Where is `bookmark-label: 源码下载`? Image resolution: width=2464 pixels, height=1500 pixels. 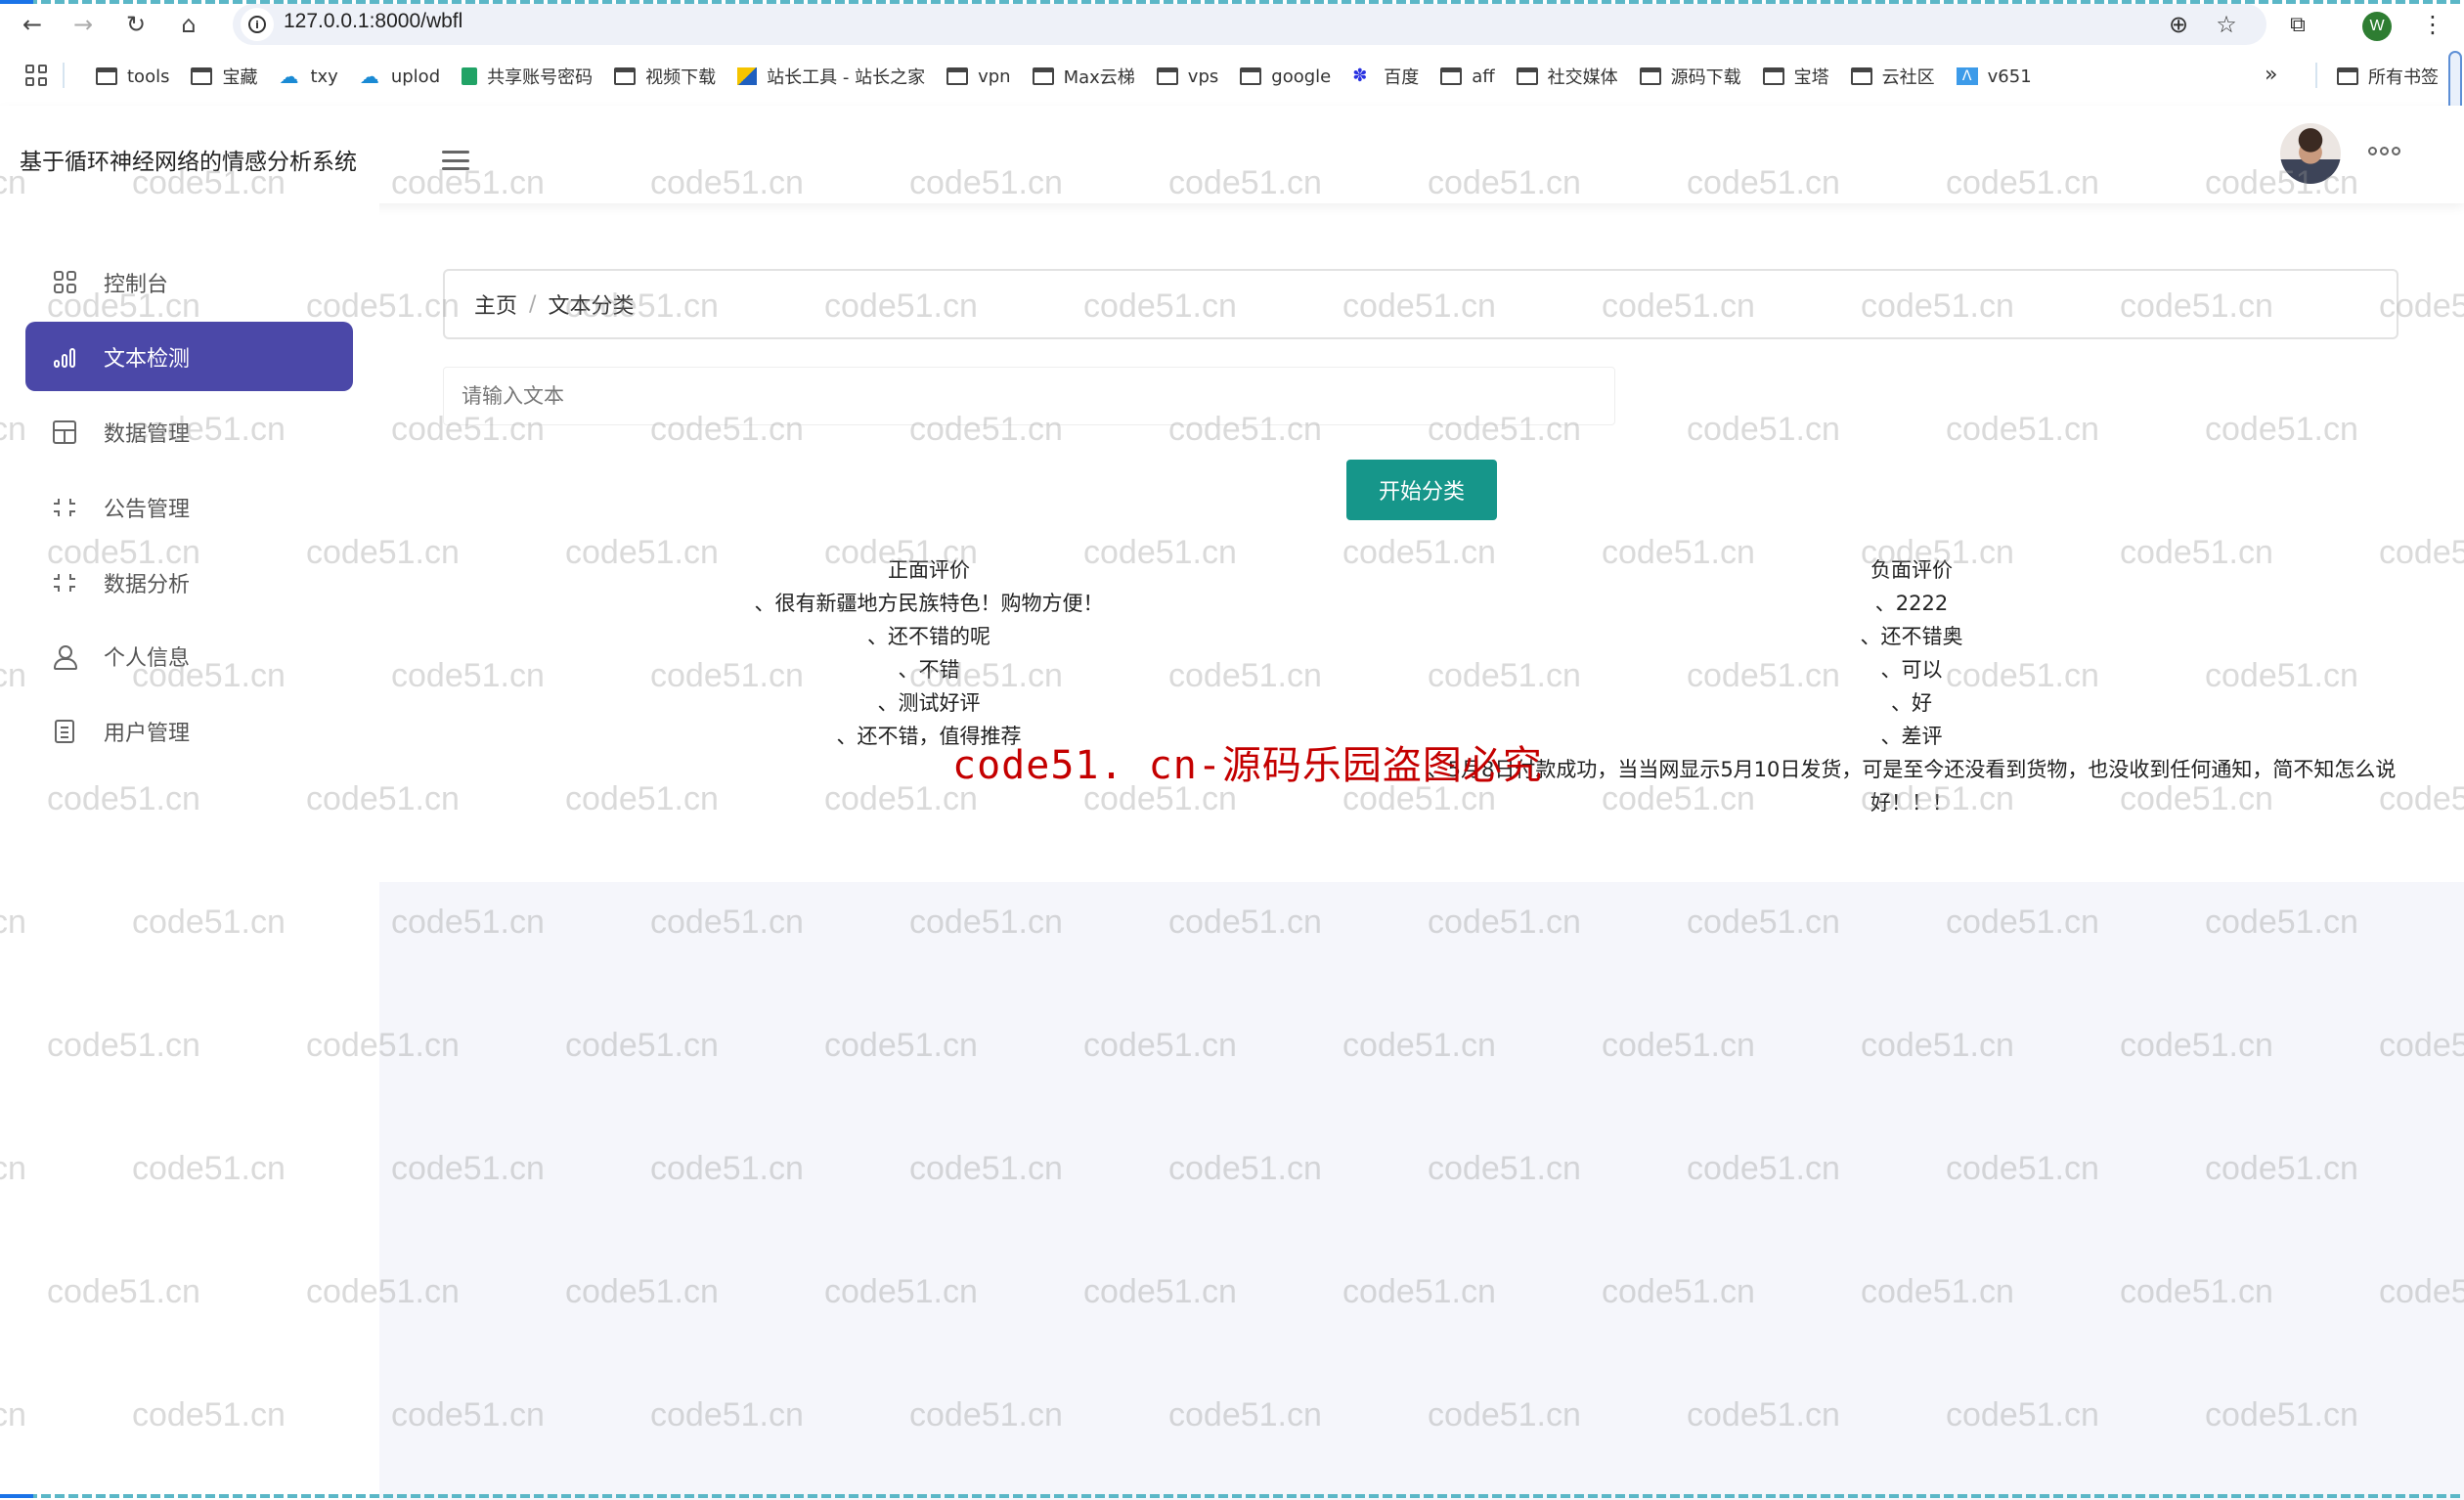
bookmark-label: 源码下载 is located at coordinates (1705, 77).